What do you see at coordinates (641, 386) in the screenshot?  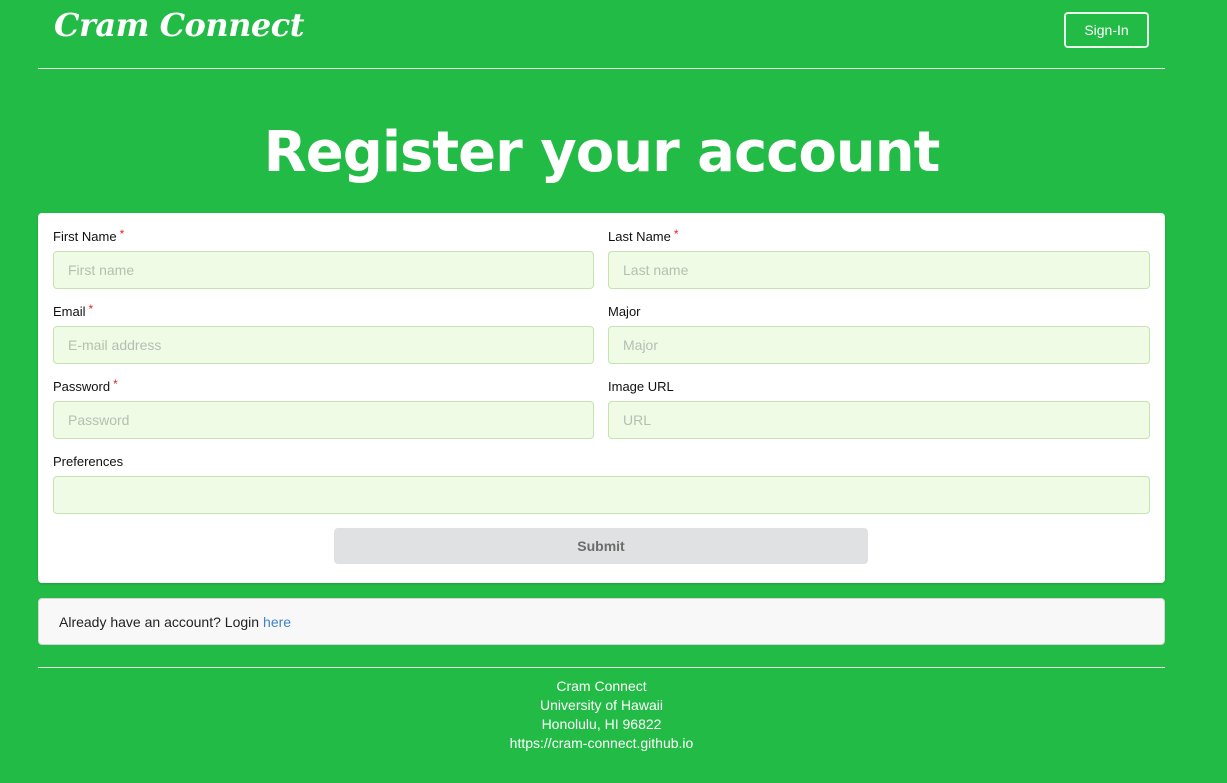 I see `image-url-label: Image URL` at bounding box center [641, 386].